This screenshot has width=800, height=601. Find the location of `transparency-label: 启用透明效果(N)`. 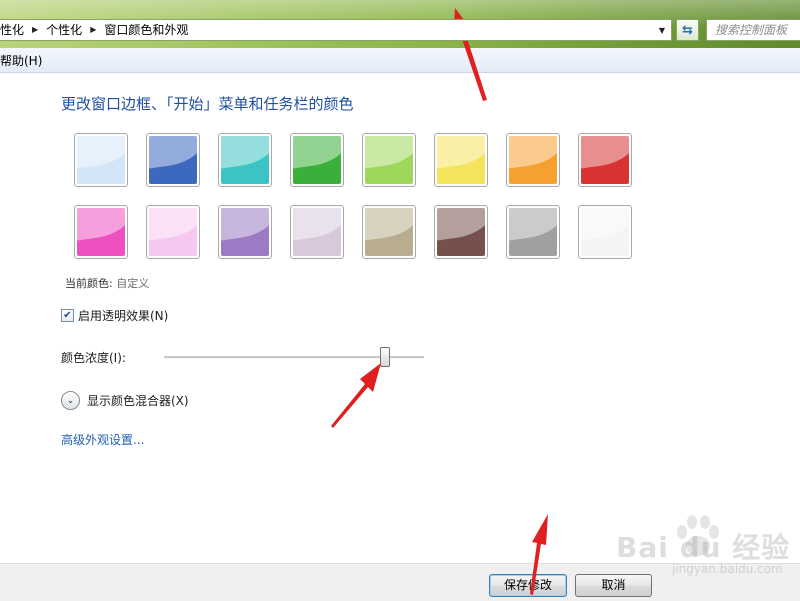

transparency-label: 启用透明效果(N) is located at coordinates (123, 315).